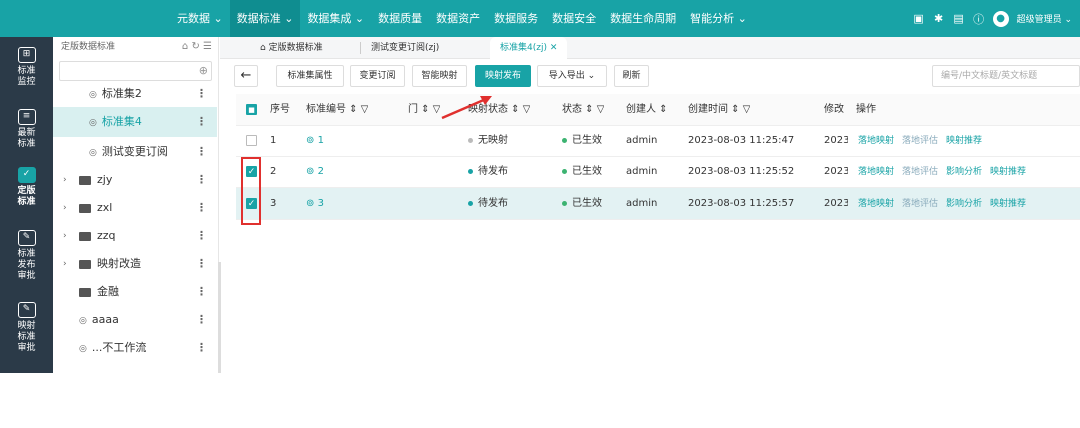 This screenshot has height=428, width=1080. Describe the element at coordinates (1006, 76) in the screenshot. I see `search-input: 编号/中文标题/英文标题` at that location.